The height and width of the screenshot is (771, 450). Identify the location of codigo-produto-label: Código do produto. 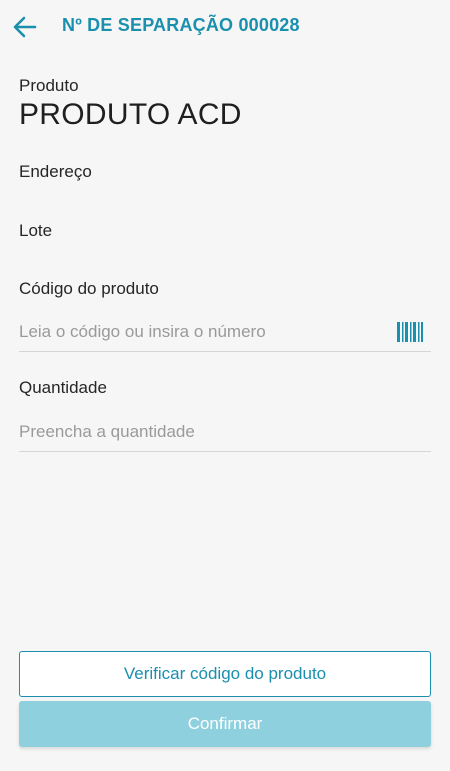
(89, 288).